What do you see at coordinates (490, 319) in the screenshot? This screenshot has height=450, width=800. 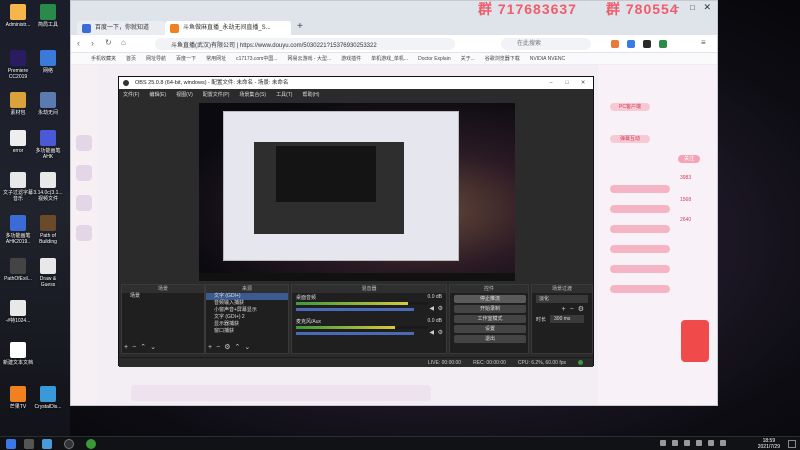 I see `studio-mode-button: 工作室模式` at bounding box center [490, 319].